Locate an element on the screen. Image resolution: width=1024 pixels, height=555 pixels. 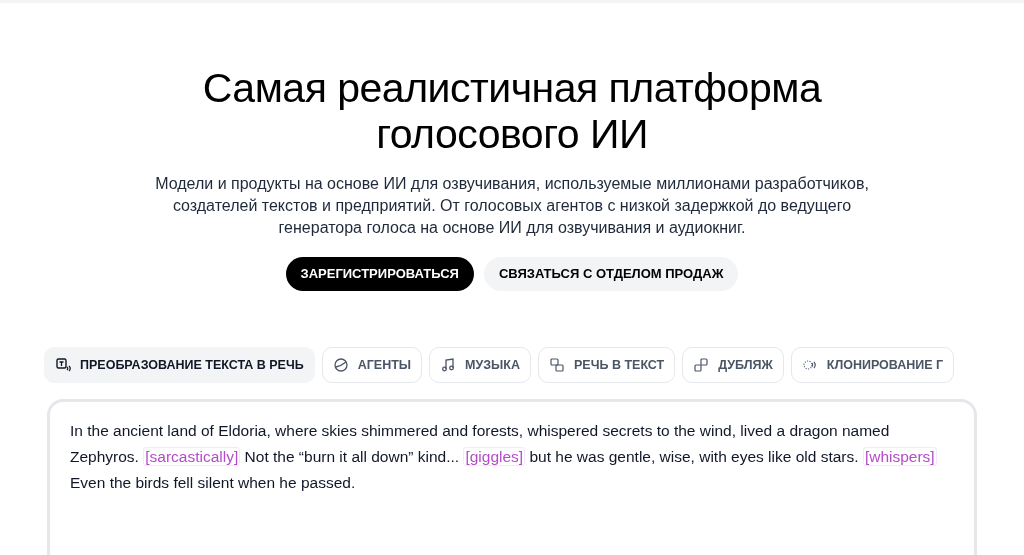
audio-tag: [sarcastically] is located at coordinates (192, 456).